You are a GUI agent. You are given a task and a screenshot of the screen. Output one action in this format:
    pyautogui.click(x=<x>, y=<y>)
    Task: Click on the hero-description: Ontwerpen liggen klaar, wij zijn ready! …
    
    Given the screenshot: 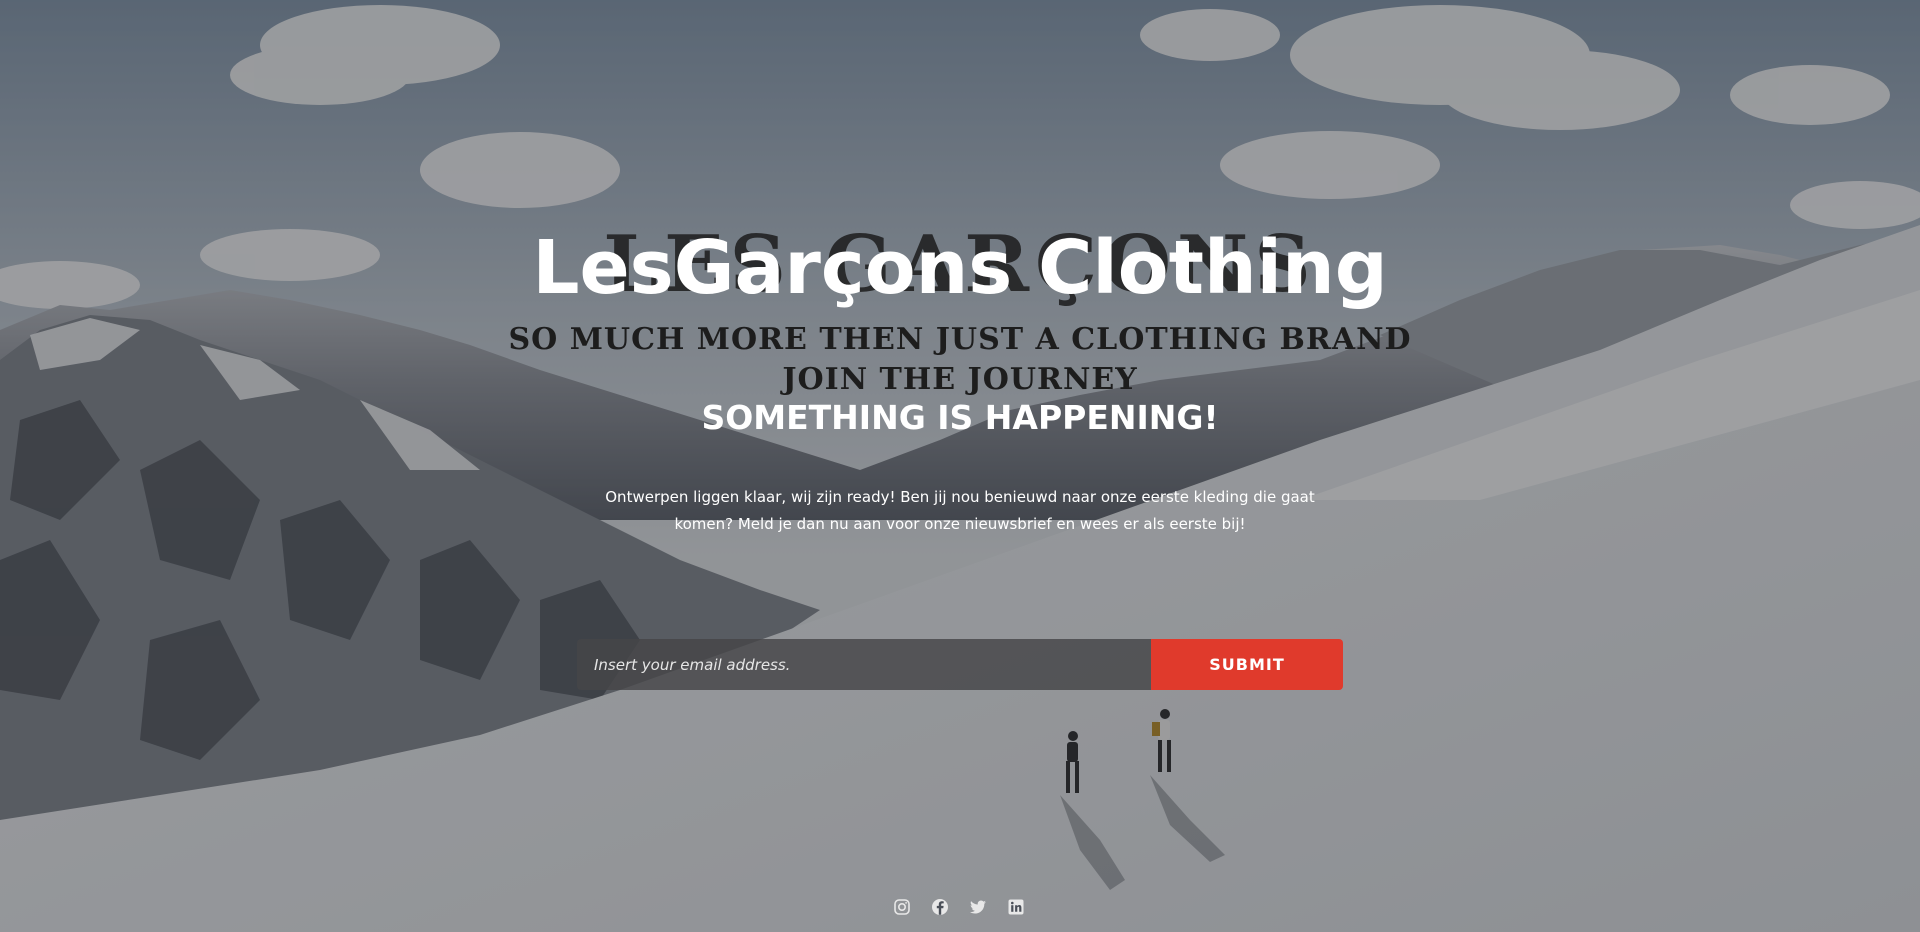 What is the action you would take?
    pyautogui.click(x=960, y=510)
    